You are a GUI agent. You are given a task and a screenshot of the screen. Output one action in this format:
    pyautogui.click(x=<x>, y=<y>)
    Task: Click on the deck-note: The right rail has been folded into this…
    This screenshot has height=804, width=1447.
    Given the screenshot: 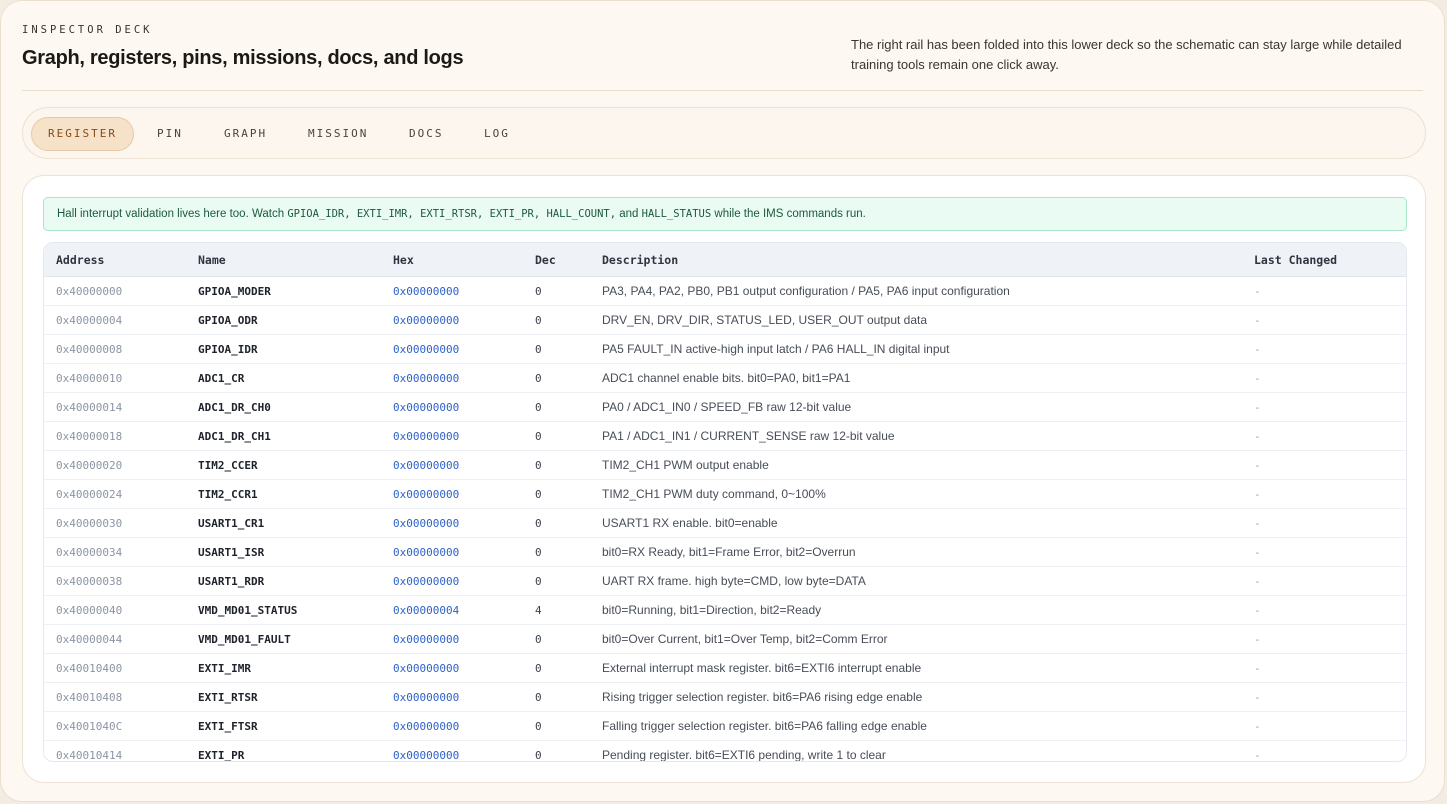 What is the action you would take?
    pyautogui.click(x=1126, y=54)
    